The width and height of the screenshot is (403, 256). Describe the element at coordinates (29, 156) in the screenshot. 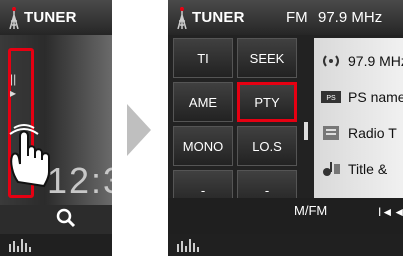

I see `tap-hand-icon` at that location.